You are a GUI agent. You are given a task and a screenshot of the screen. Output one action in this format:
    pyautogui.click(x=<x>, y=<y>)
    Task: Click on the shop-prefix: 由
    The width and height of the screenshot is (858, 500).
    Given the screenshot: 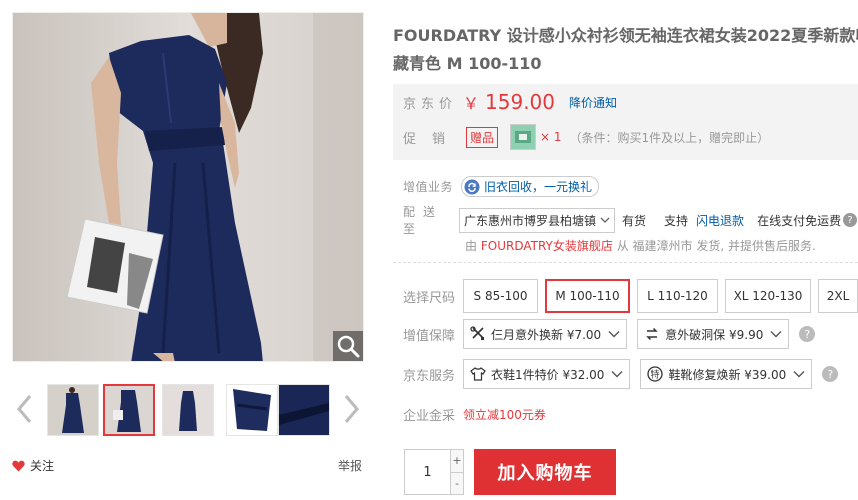 What is the action you would take?
    pyautogui.click(x=471, y=246)
    